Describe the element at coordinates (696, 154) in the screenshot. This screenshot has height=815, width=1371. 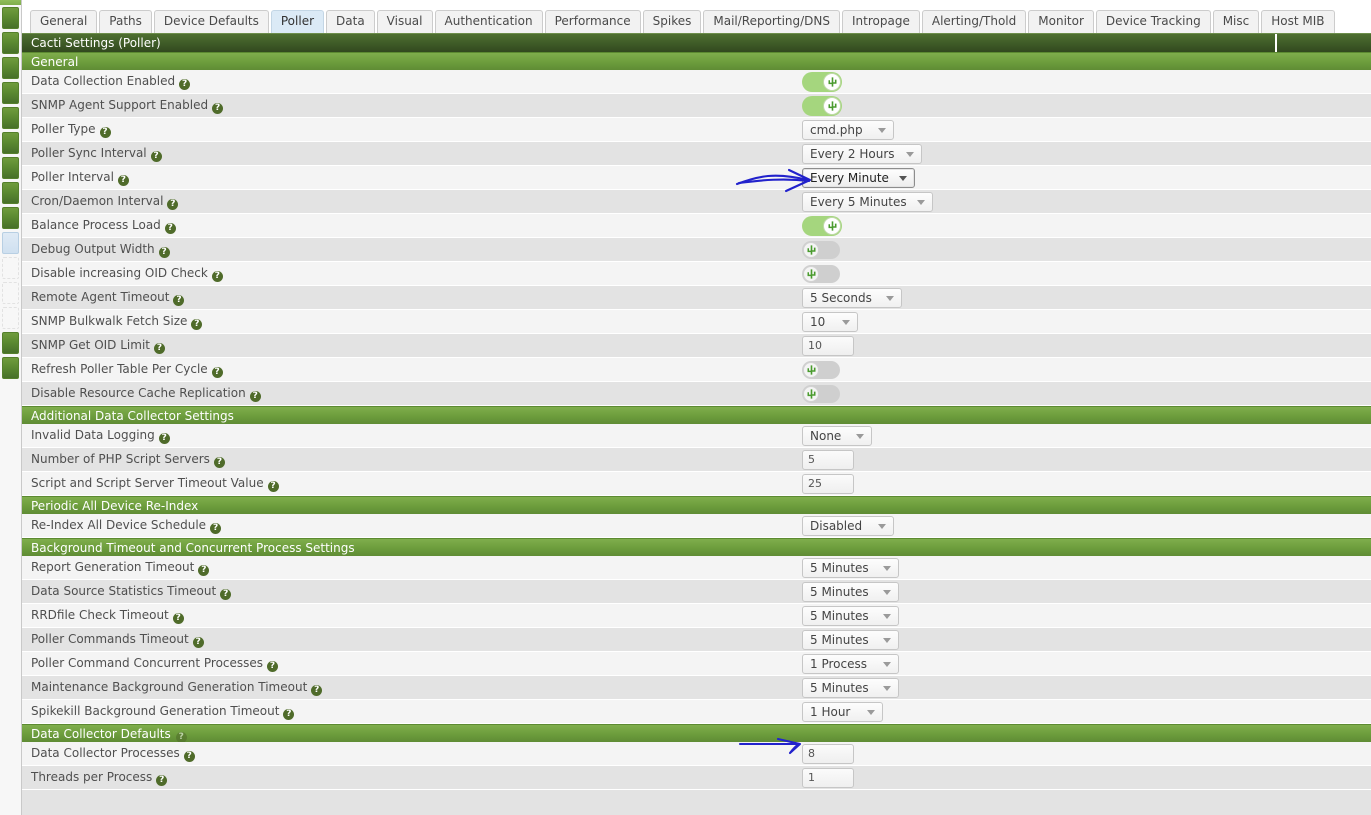
I see `settings-row: Poller Sync Interval? Every 2 Hours` at that location.